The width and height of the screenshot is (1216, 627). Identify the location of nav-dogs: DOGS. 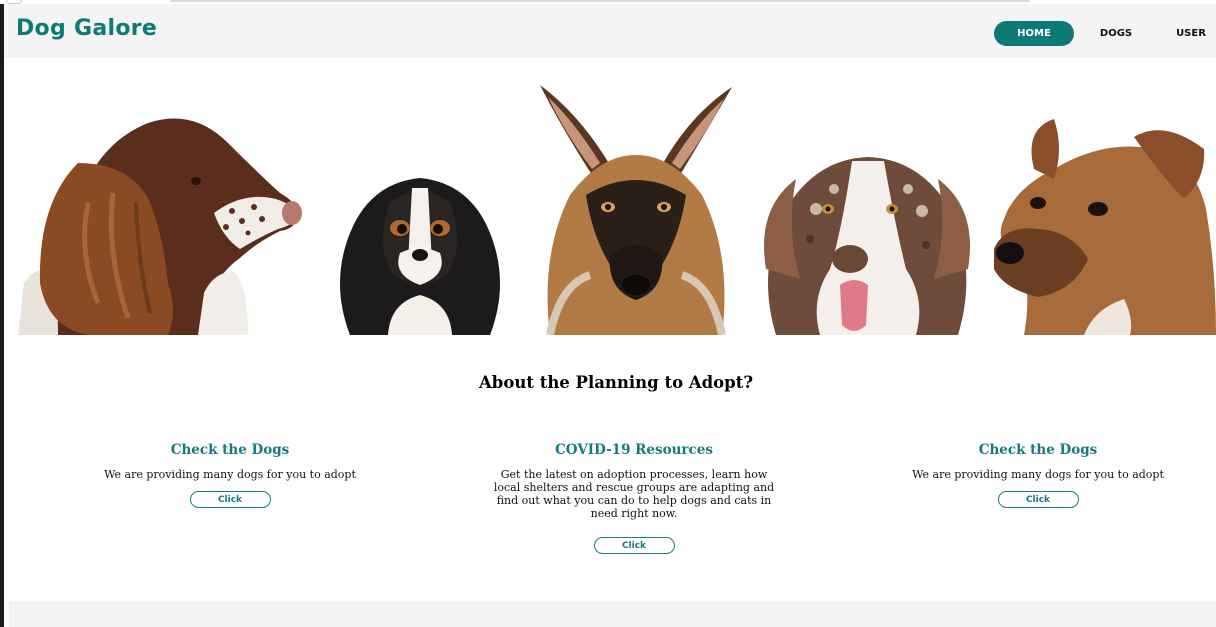
(1116, 33).